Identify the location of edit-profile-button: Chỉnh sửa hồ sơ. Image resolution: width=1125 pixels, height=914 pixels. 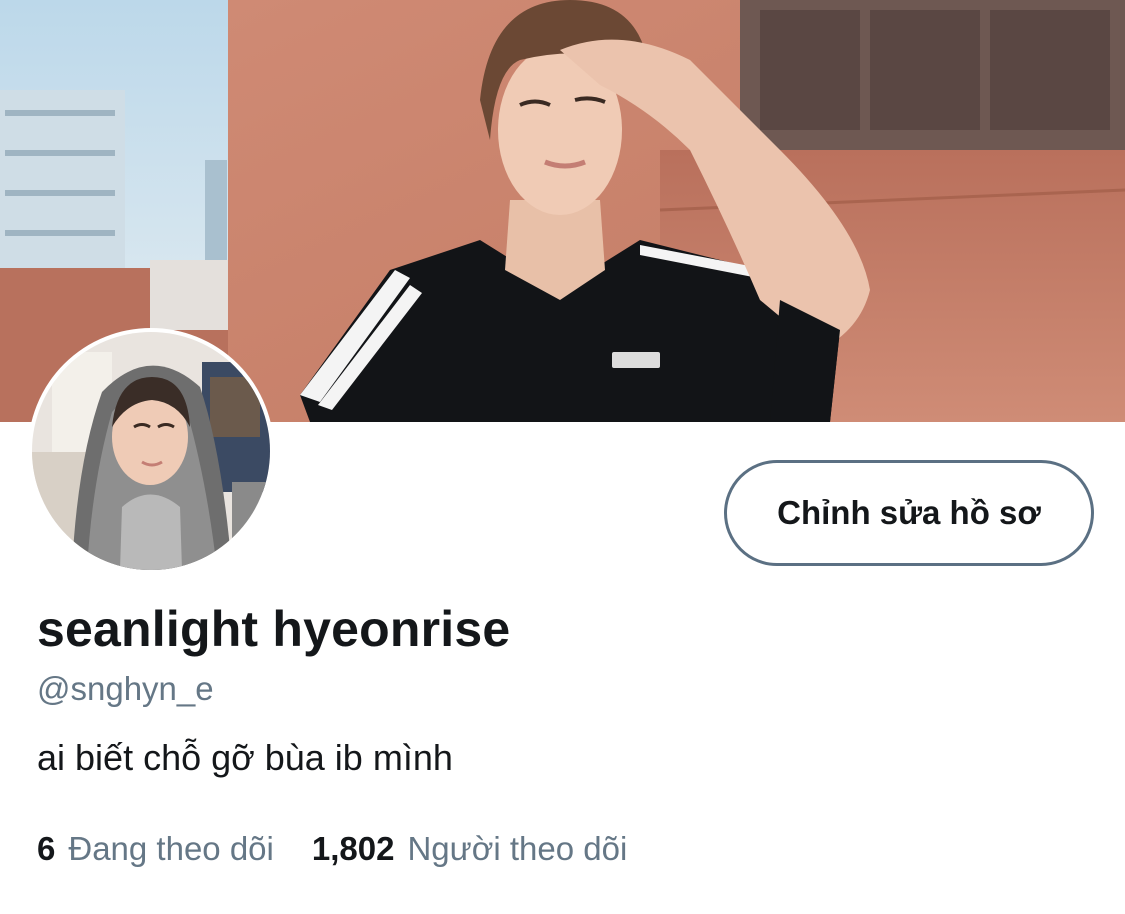
(909, 513).